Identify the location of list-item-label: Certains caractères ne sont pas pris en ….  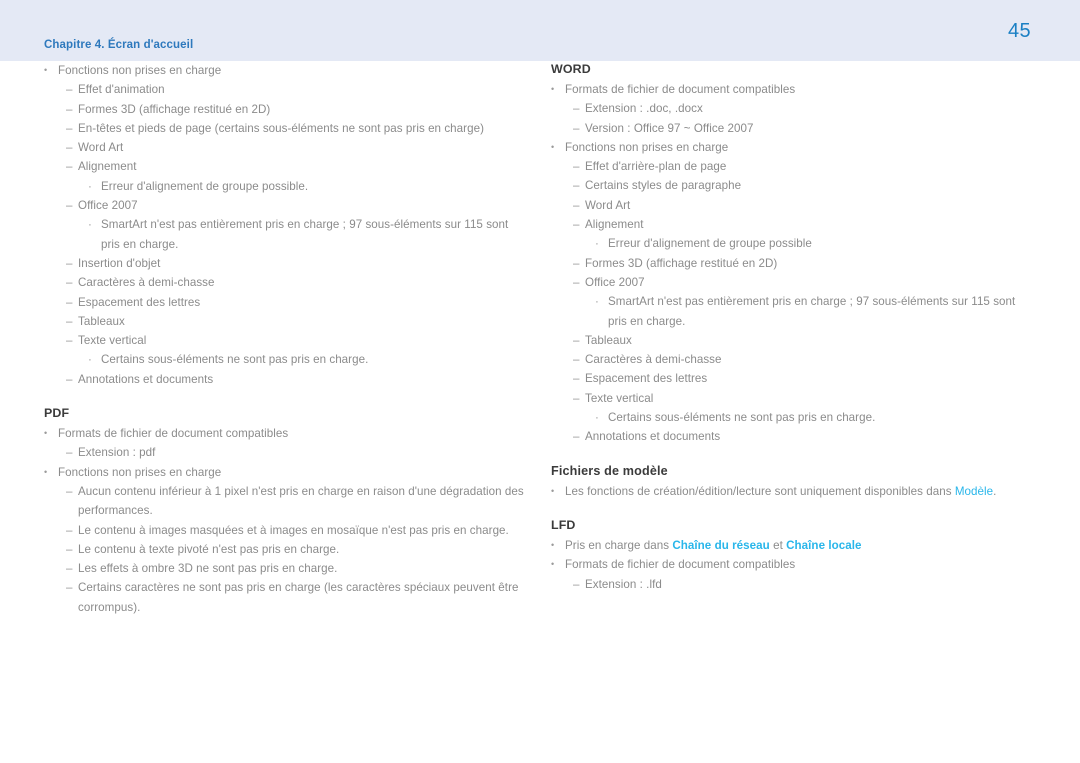
(298, 597).